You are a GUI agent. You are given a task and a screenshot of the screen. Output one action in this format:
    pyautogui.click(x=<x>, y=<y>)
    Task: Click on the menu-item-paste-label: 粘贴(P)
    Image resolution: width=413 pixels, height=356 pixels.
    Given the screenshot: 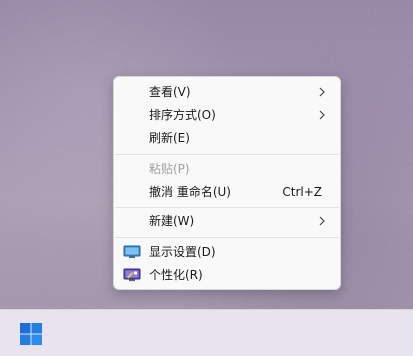 What is the action you would take?
    pyautogui.click(x=169, y=169)
    